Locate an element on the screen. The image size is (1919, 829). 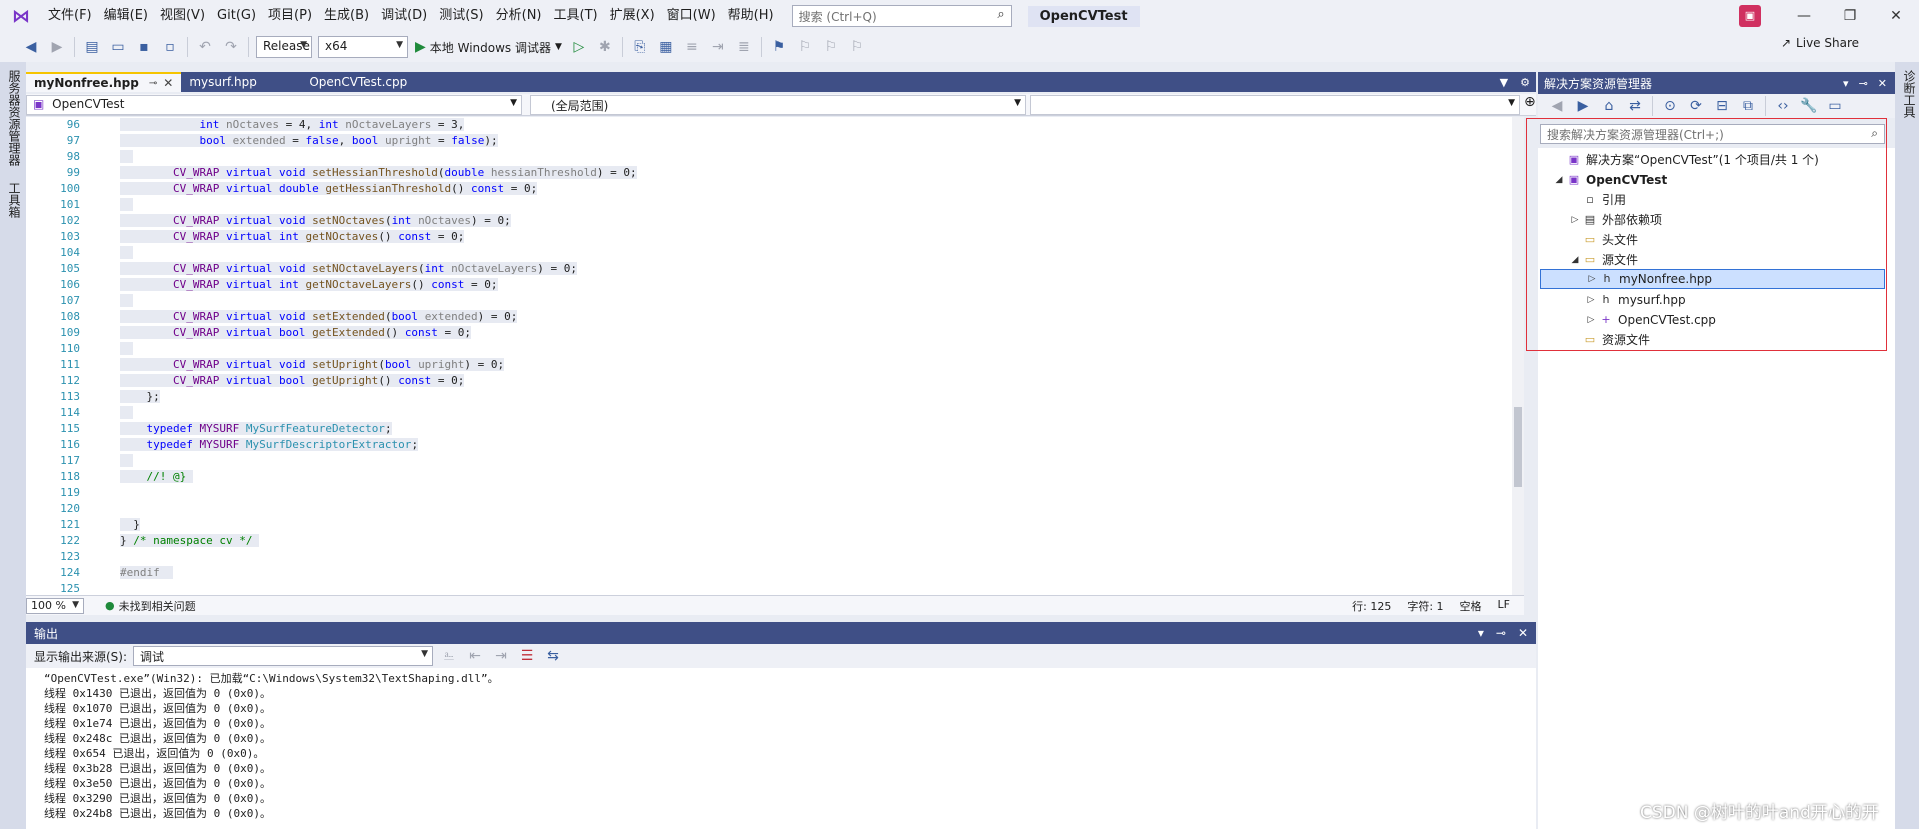
tab-list-dropdown-icon: ▼ is located at coordinates (1504, 82).